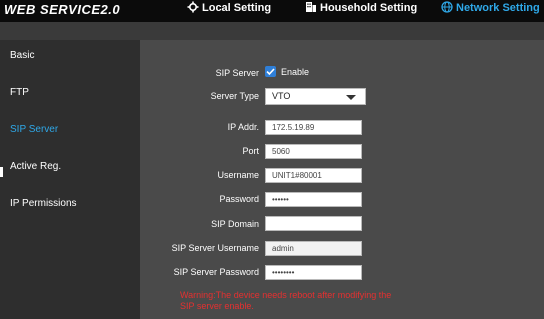 This screenshot has height=319, width=544. I want to click on ip-addr-label: IP Addr., so click(243, 127).